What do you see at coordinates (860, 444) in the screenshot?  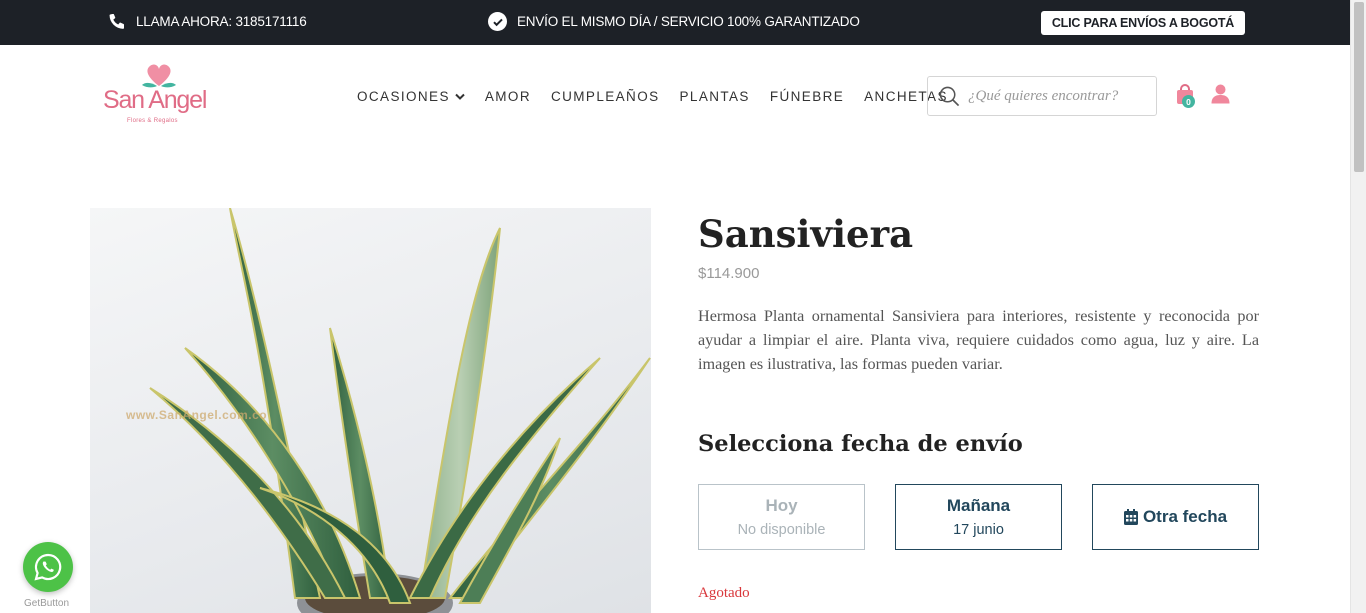 I see `shipping-date-heading: Selecciona fecha de envío` at bounding box center [860, 444].